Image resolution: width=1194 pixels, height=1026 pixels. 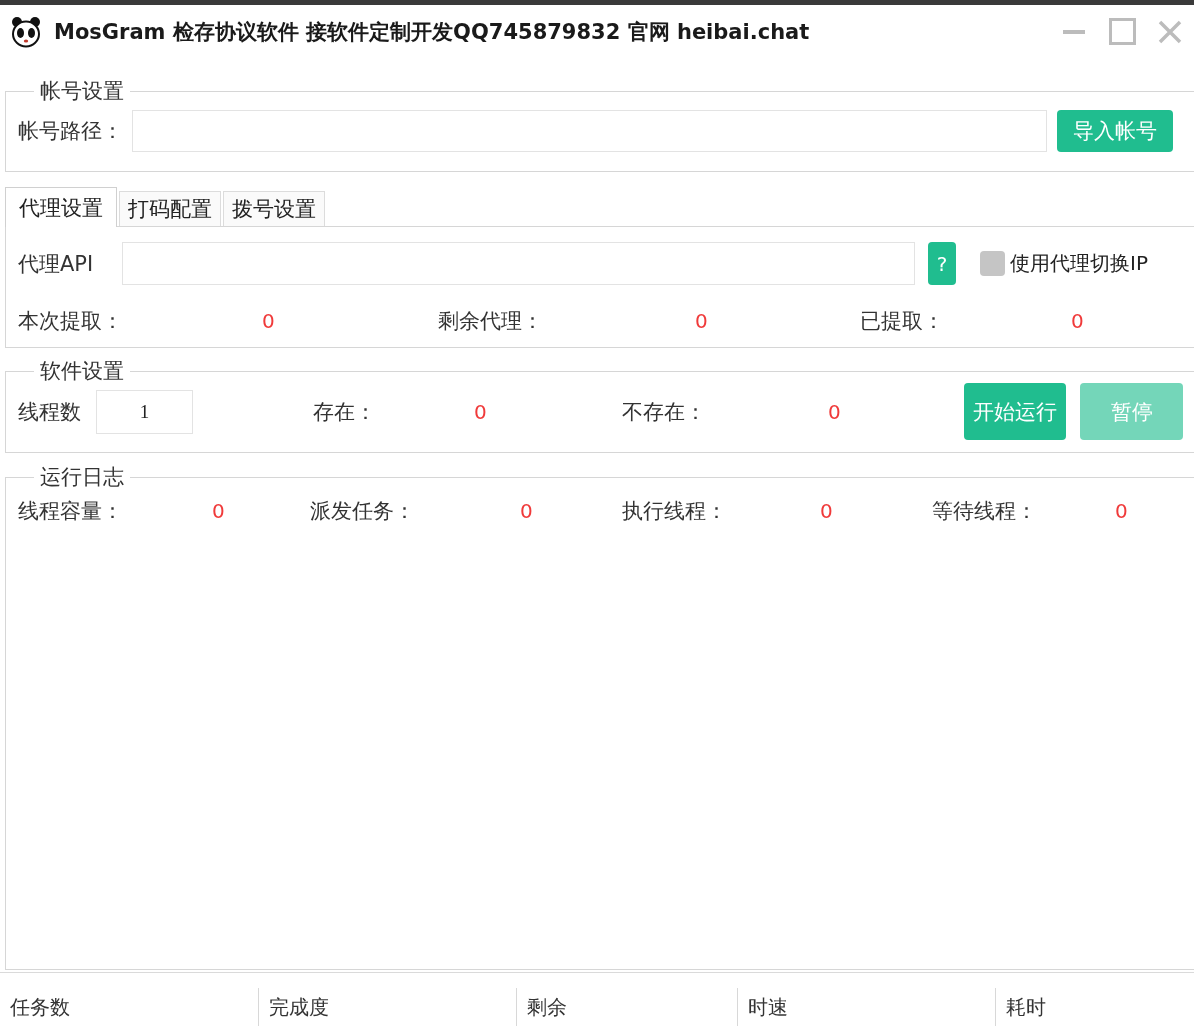 I want to click on tab: 拨号设置, so click(x=274, y=208).